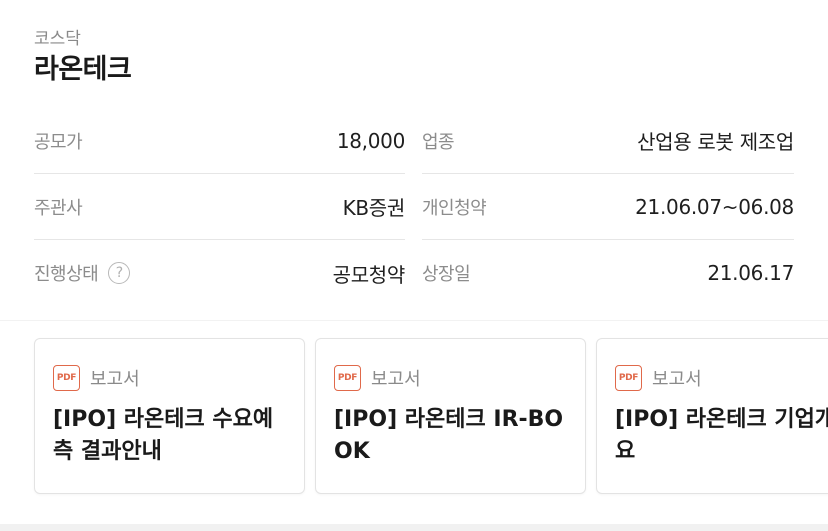  I want to click on card-title: [IPO] 라온테크 수요예측 결과안내, so click(163, 435).